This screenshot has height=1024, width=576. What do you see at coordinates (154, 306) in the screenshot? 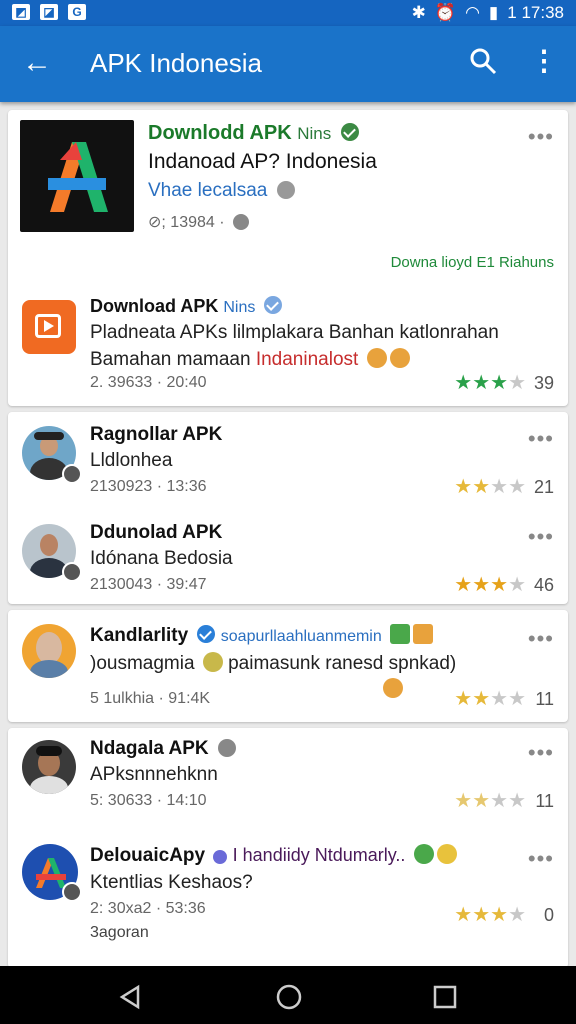
I see `post-title-text: Download APK` at bounding box center [154, 306].